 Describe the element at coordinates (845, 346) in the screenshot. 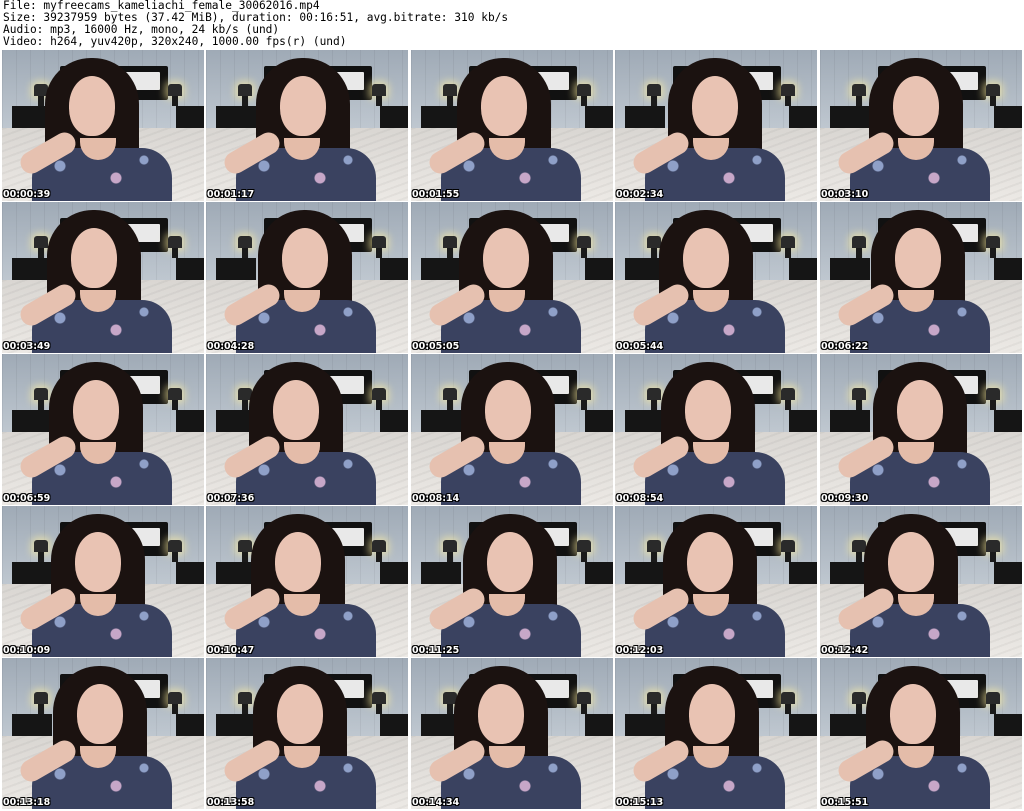

I see `timestamp-label: 00:06:22` at that location.